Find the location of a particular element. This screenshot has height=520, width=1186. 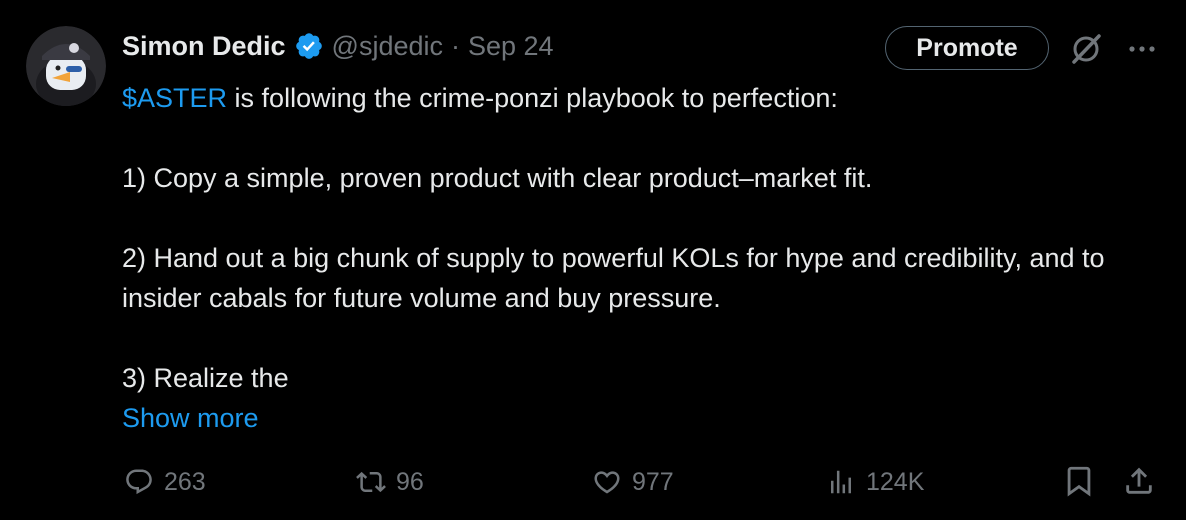

views-button: 124K is located at coordinates (875, 482).